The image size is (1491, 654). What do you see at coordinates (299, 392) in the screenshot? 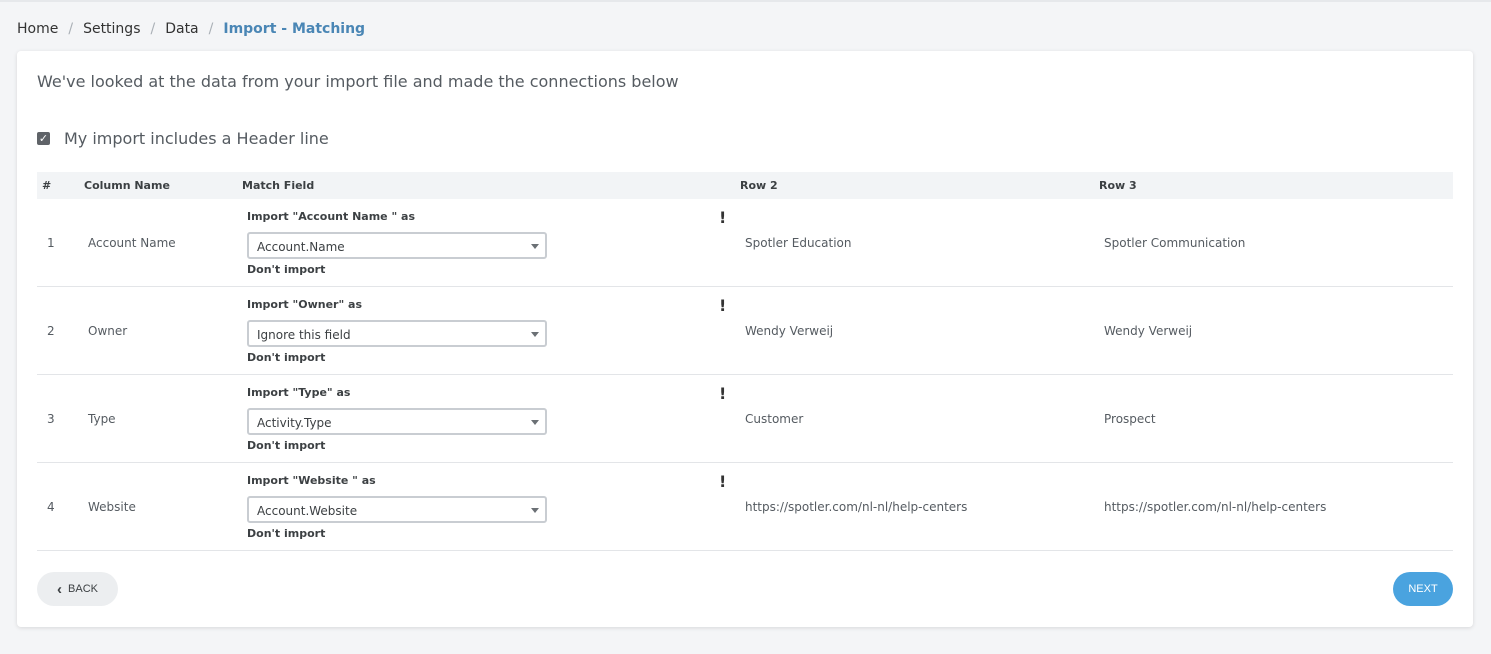
I see `match-label: Import "Type" as` at bounding box center [299, 392].